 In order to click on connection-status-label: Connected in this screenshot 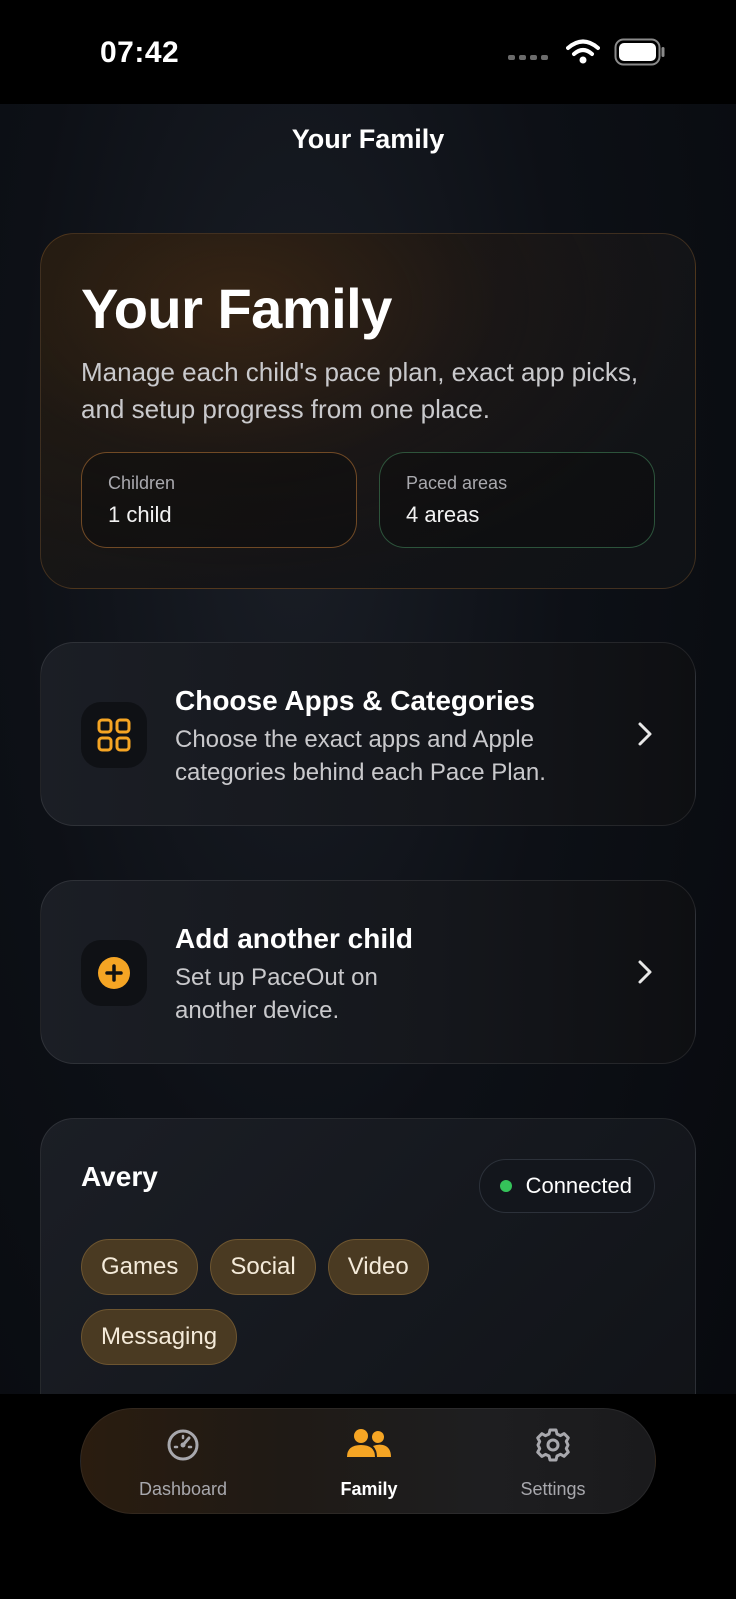, I will do `click(578, 1185)`.